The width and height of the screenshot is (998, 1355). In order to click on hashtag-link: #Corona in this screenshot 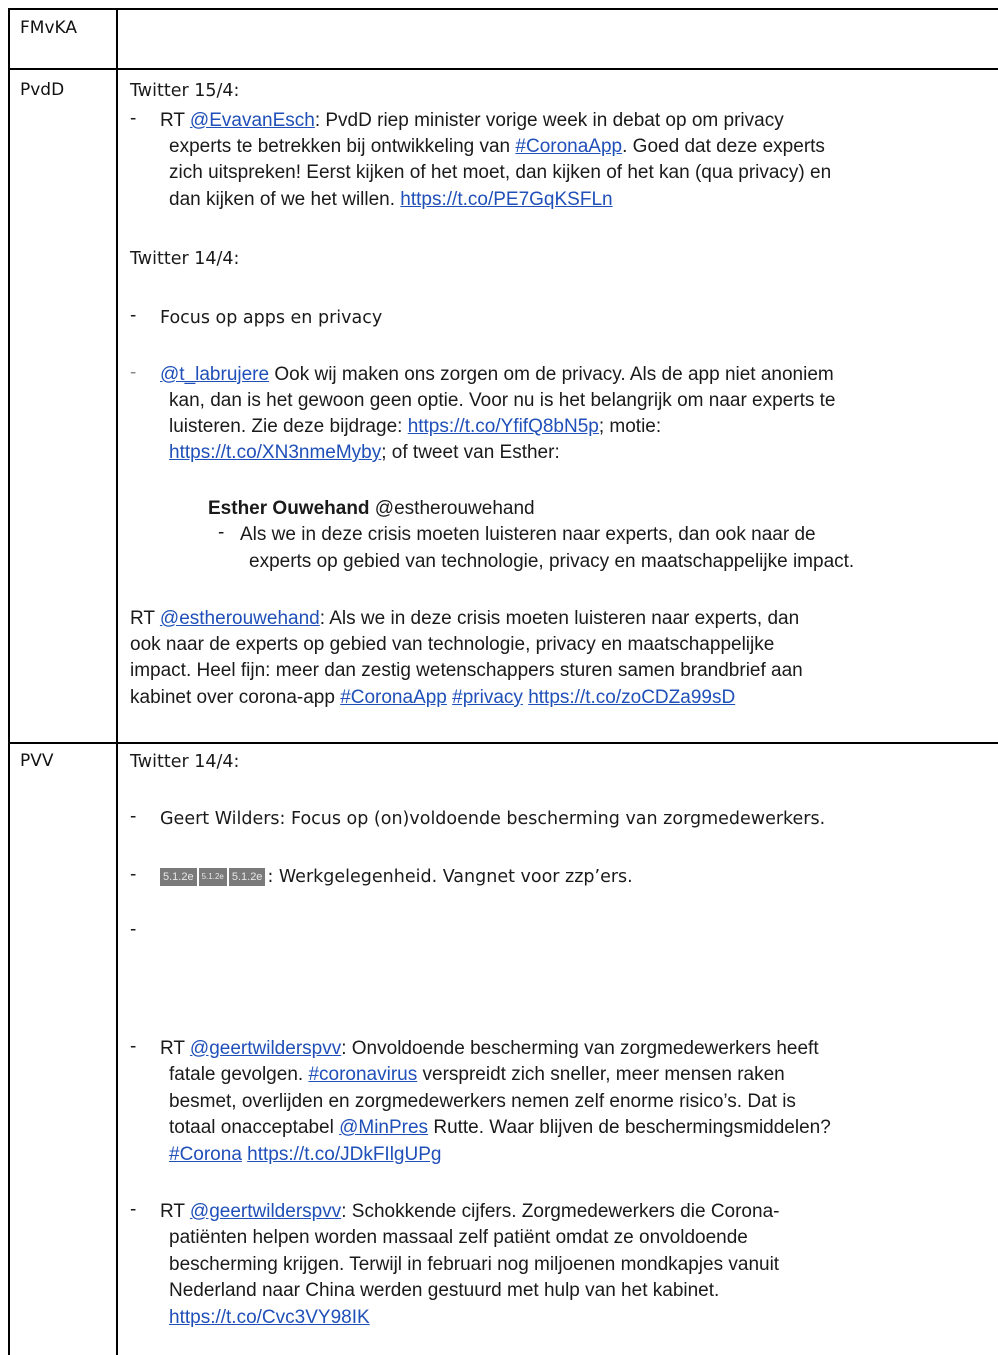, I will do `click(205, 1154)`.